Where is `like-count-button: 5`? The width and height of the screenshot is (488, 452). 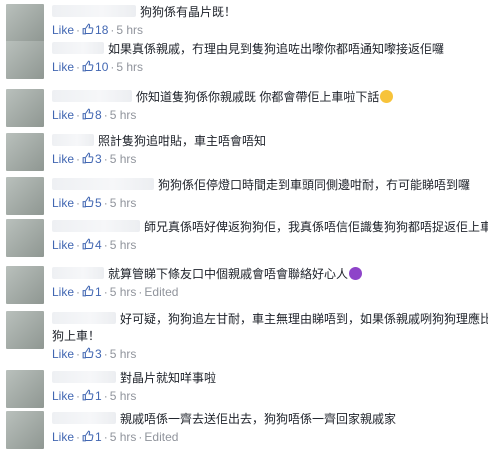 like-count-button: 5 is located at coordinates (92, 203).